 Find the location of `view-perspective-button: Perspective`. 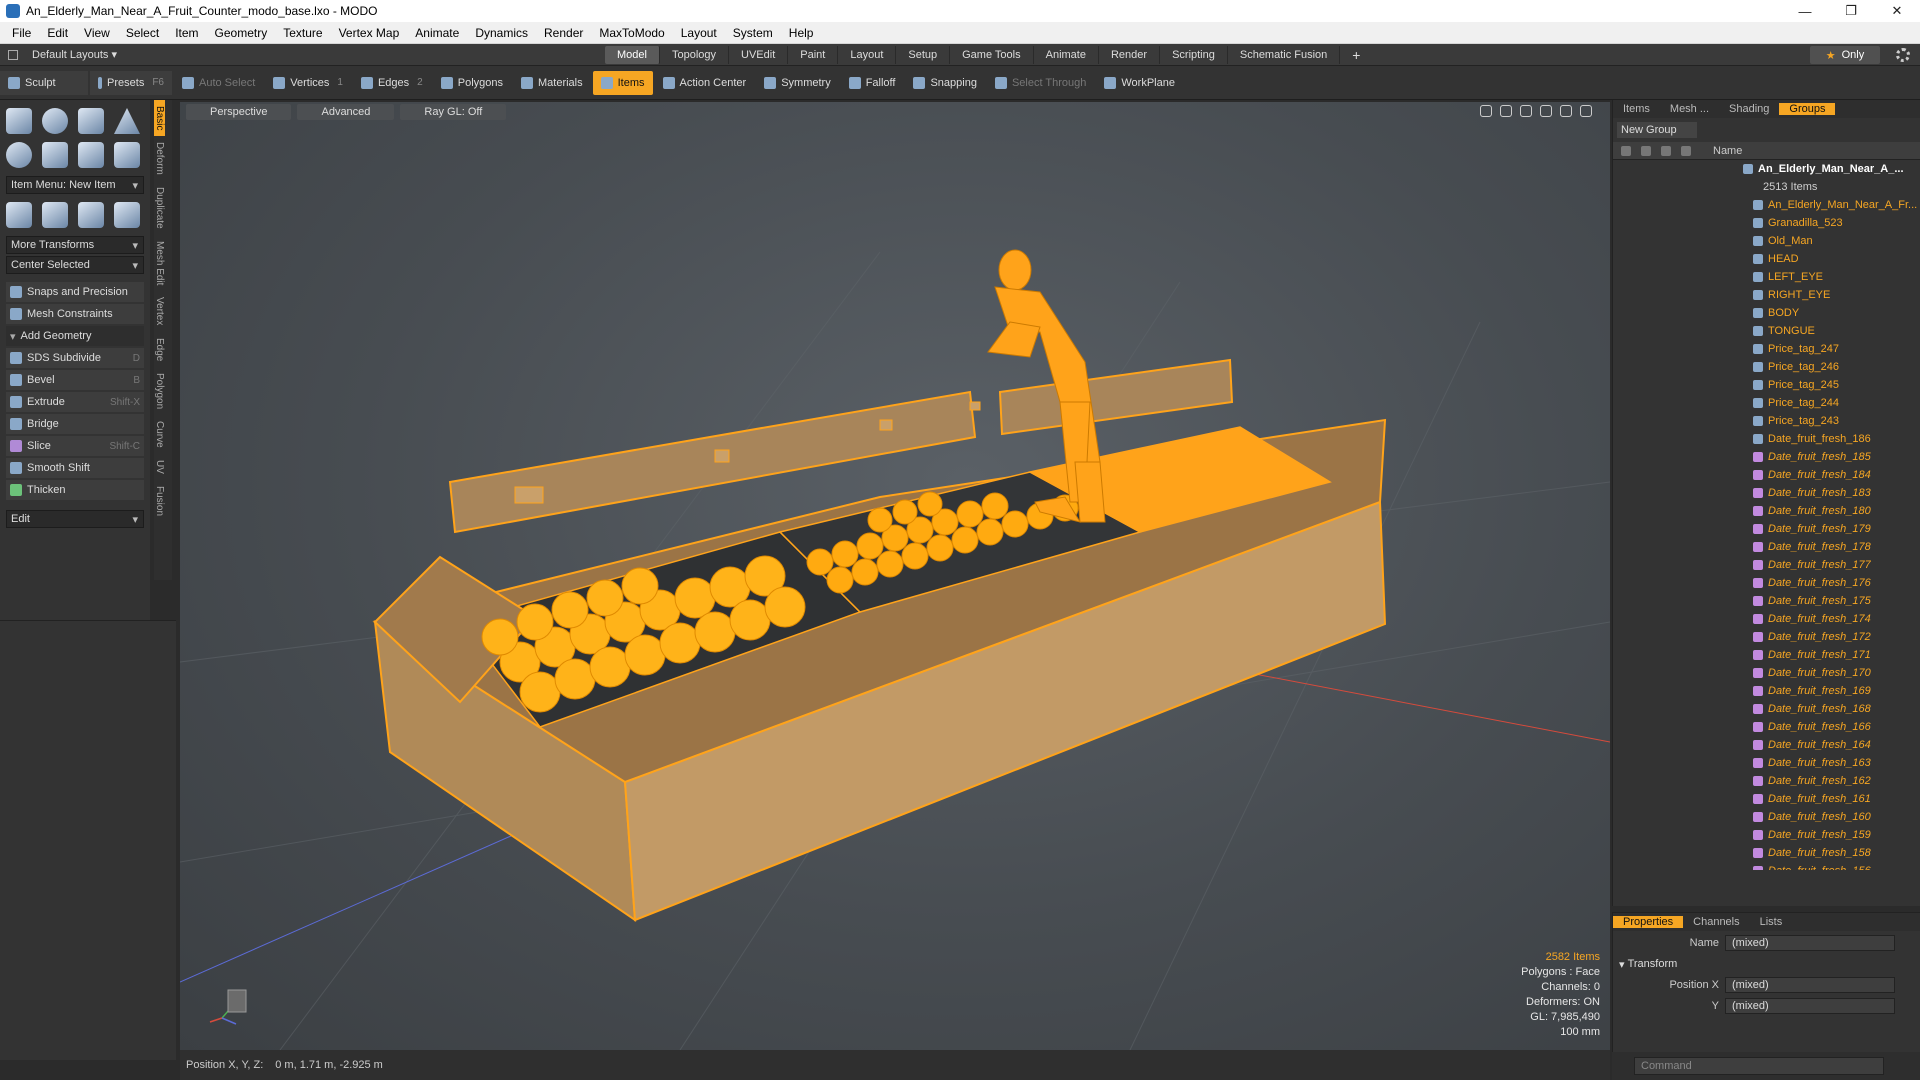

view-perspective-button: Perspective is located at coordinates (239, 112).